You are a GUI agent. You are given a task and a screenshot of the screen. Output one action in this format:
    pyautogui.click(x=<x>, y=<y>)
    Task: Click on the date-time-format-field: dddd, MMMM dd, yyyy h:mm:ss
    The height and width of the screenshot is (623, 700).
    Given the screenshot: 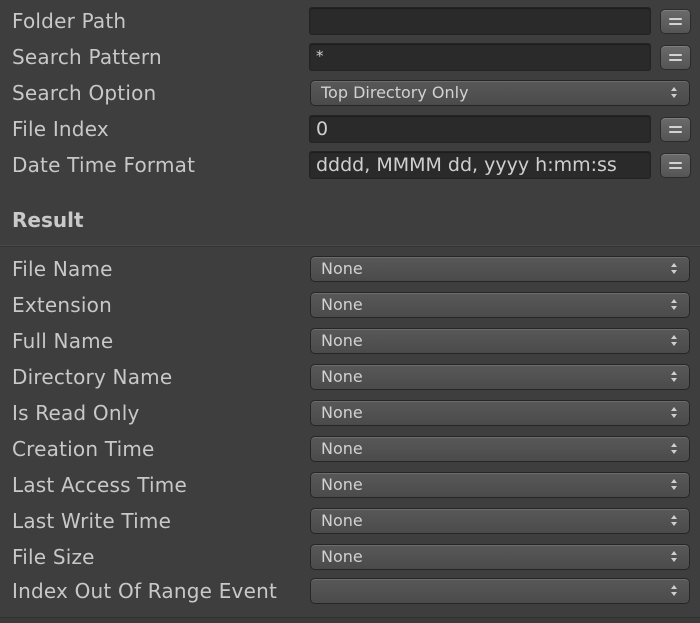 What is the action you would take?
    pyautogui.click(x=480, y=165)
    